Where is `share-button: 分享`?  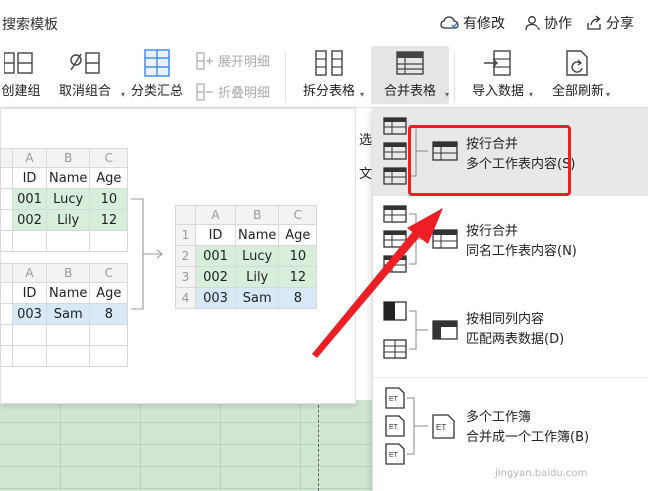 share-button: 分享 is located at coordinates (610, 23).